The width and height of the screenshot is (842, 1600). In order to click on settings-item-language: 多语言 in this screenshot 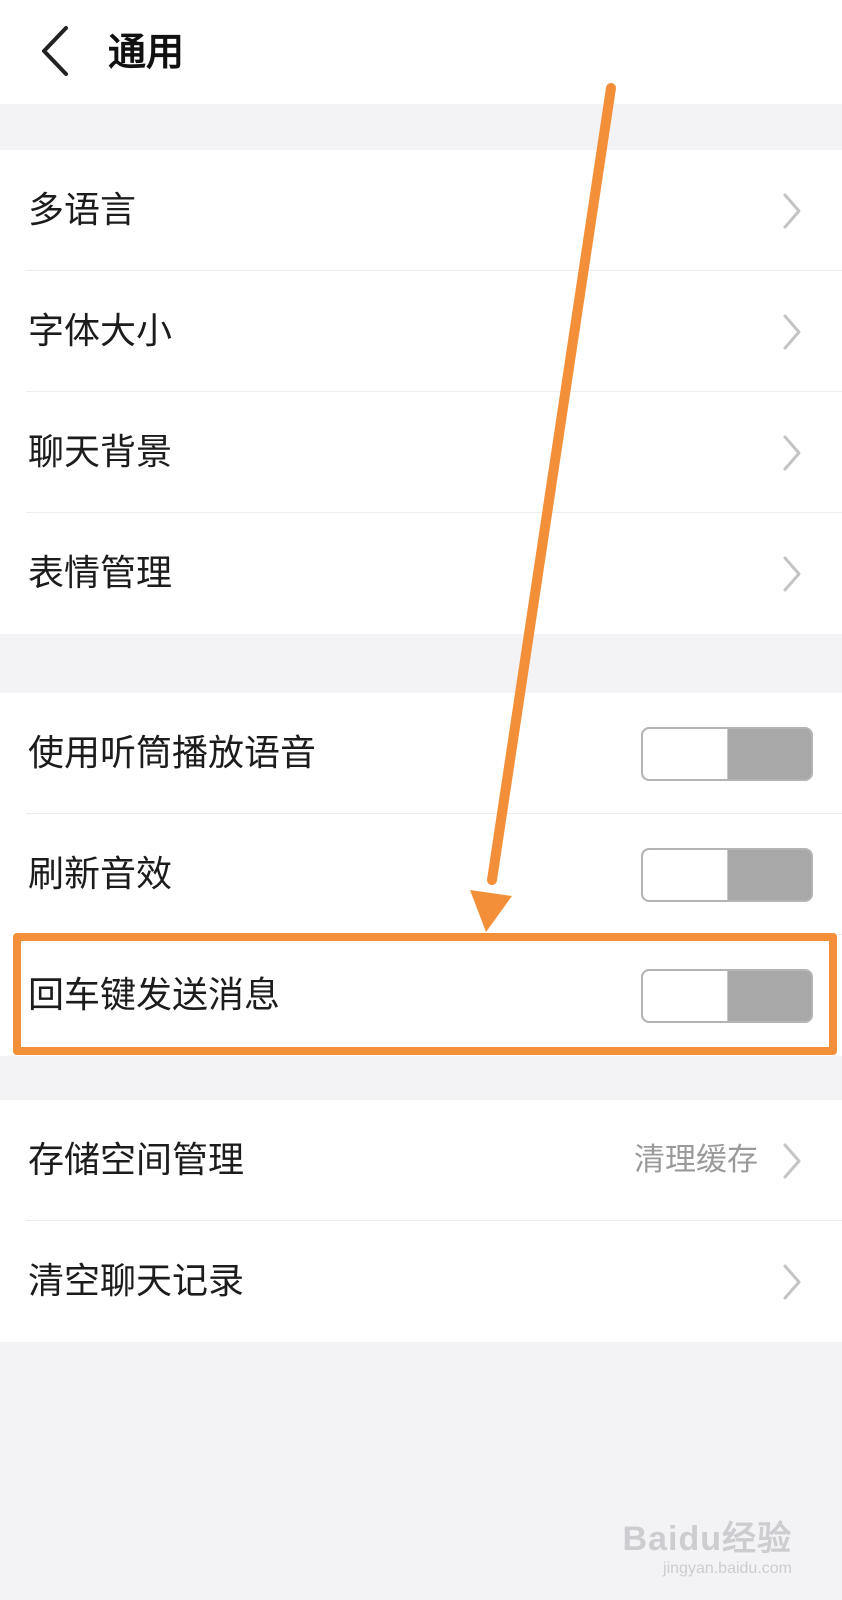, I will do `click(421, 210)`.